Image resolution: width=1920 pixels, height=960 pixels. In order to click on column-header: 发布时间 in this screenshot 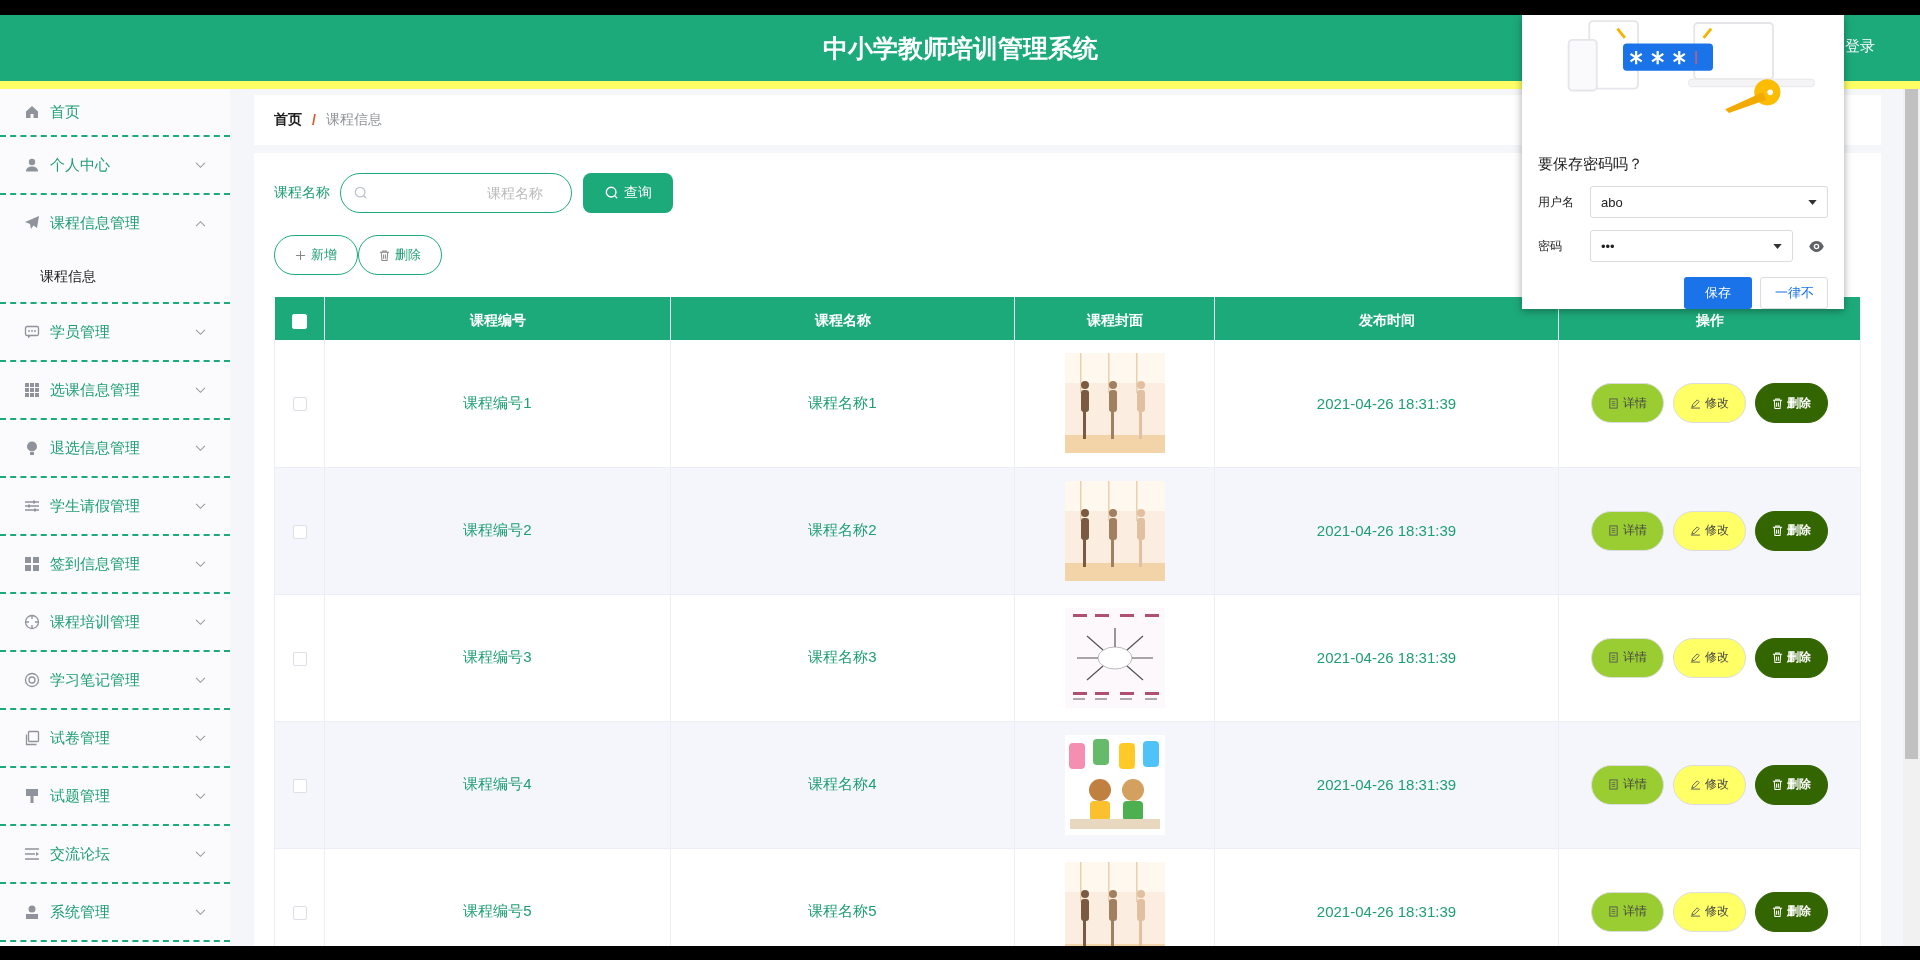, I will do `click(1386, 318)`.